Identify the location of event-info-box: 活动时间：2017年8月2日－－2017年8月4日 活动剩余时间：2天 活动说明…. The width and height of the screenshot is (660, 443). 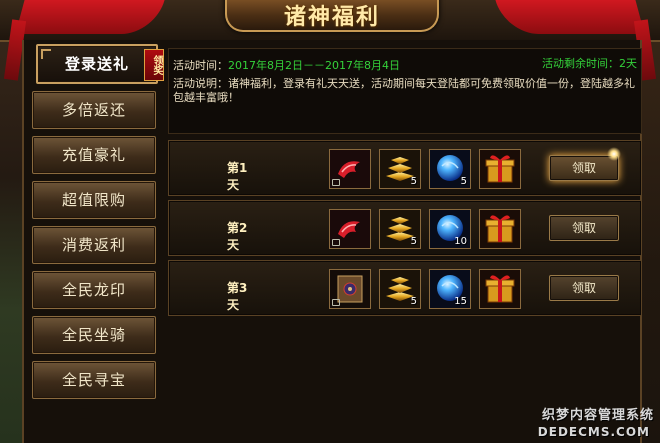
(405, 91).